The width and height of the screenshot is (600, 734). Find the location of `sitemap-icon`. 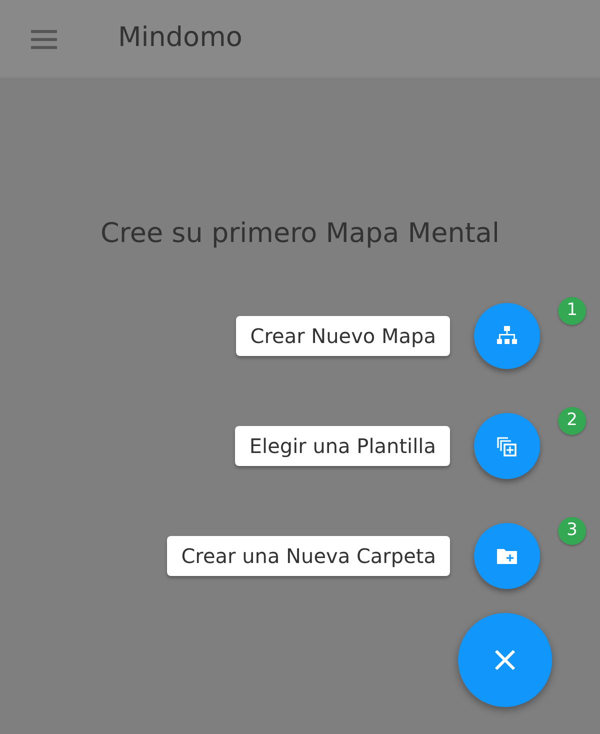

sitemap-icon is located at coordinates (507, 335).